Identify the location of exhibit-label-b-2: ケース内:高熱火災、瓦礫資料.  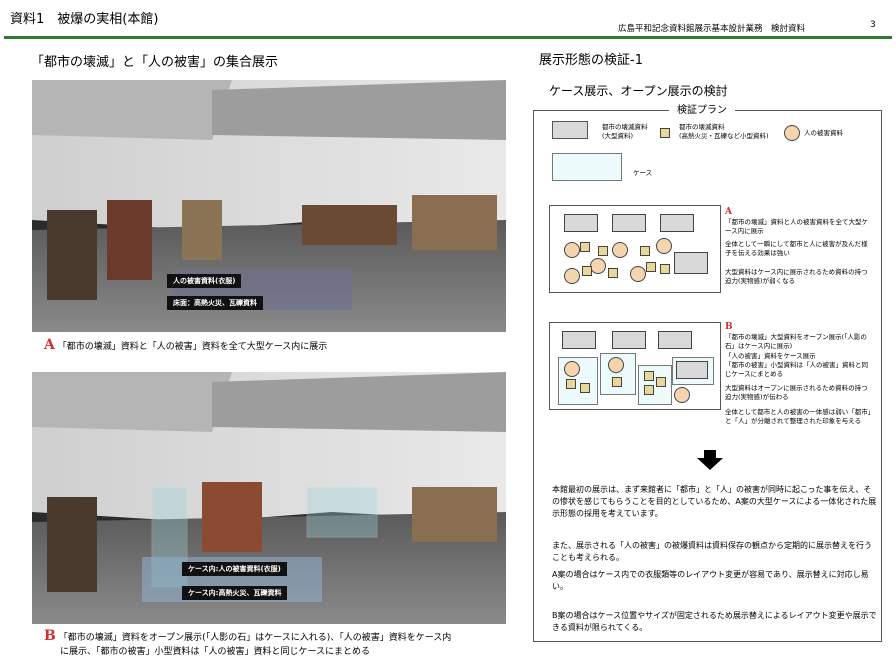
(235, 593).